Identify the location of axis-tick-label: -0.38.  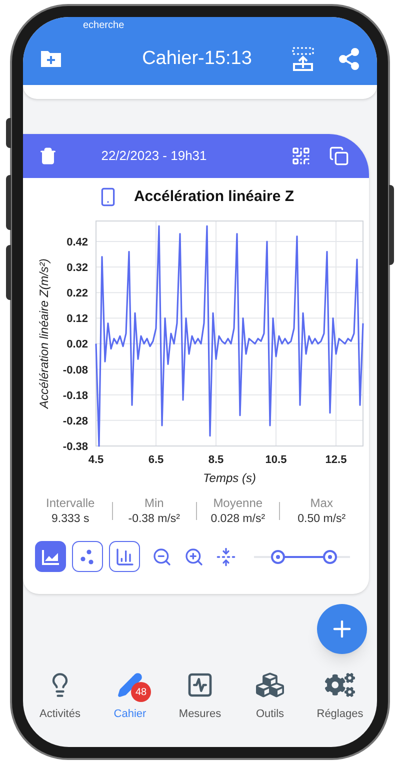
(75, 447).